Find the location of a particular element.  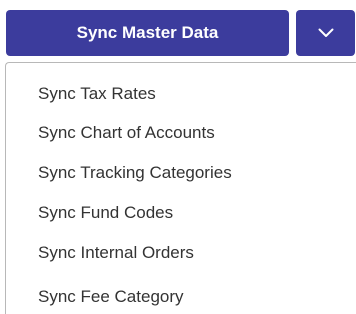

chevron-down-icon is located at coordinates (326, 33).